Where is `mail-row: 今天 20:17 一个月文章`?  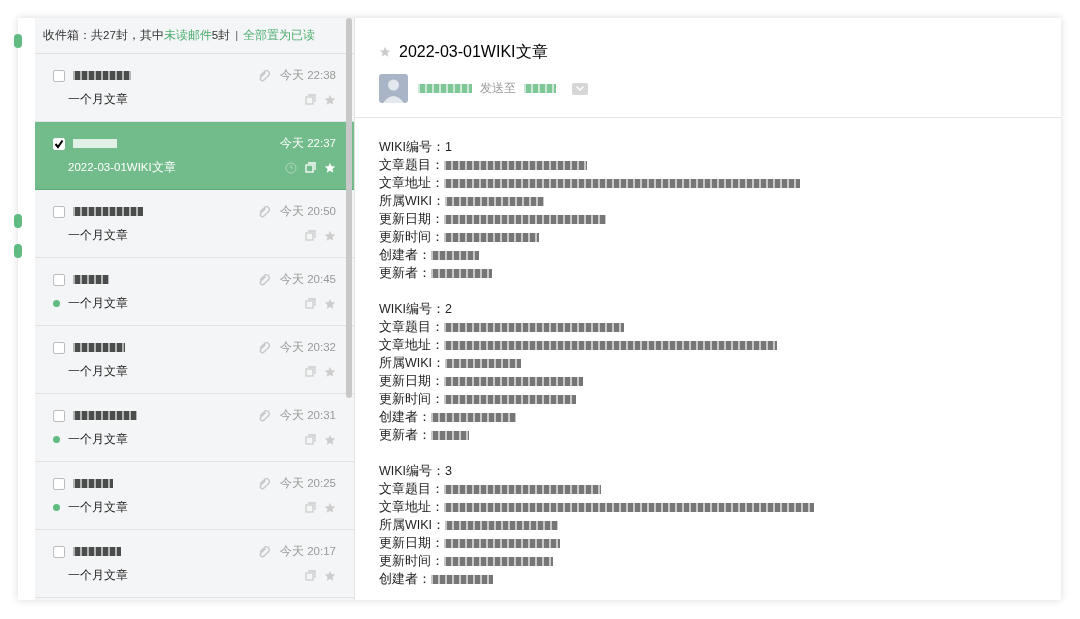 mail-row: 今天 20:17 一个月文章 is located at coordinates (194, 564).